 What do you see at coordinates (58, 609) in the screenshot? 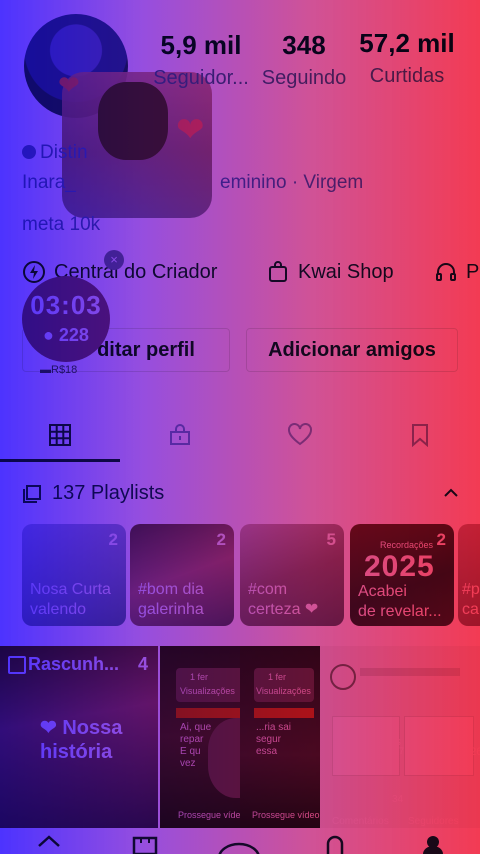
I see `playlist-title-line: valendo` at bounding box center [58, 609].